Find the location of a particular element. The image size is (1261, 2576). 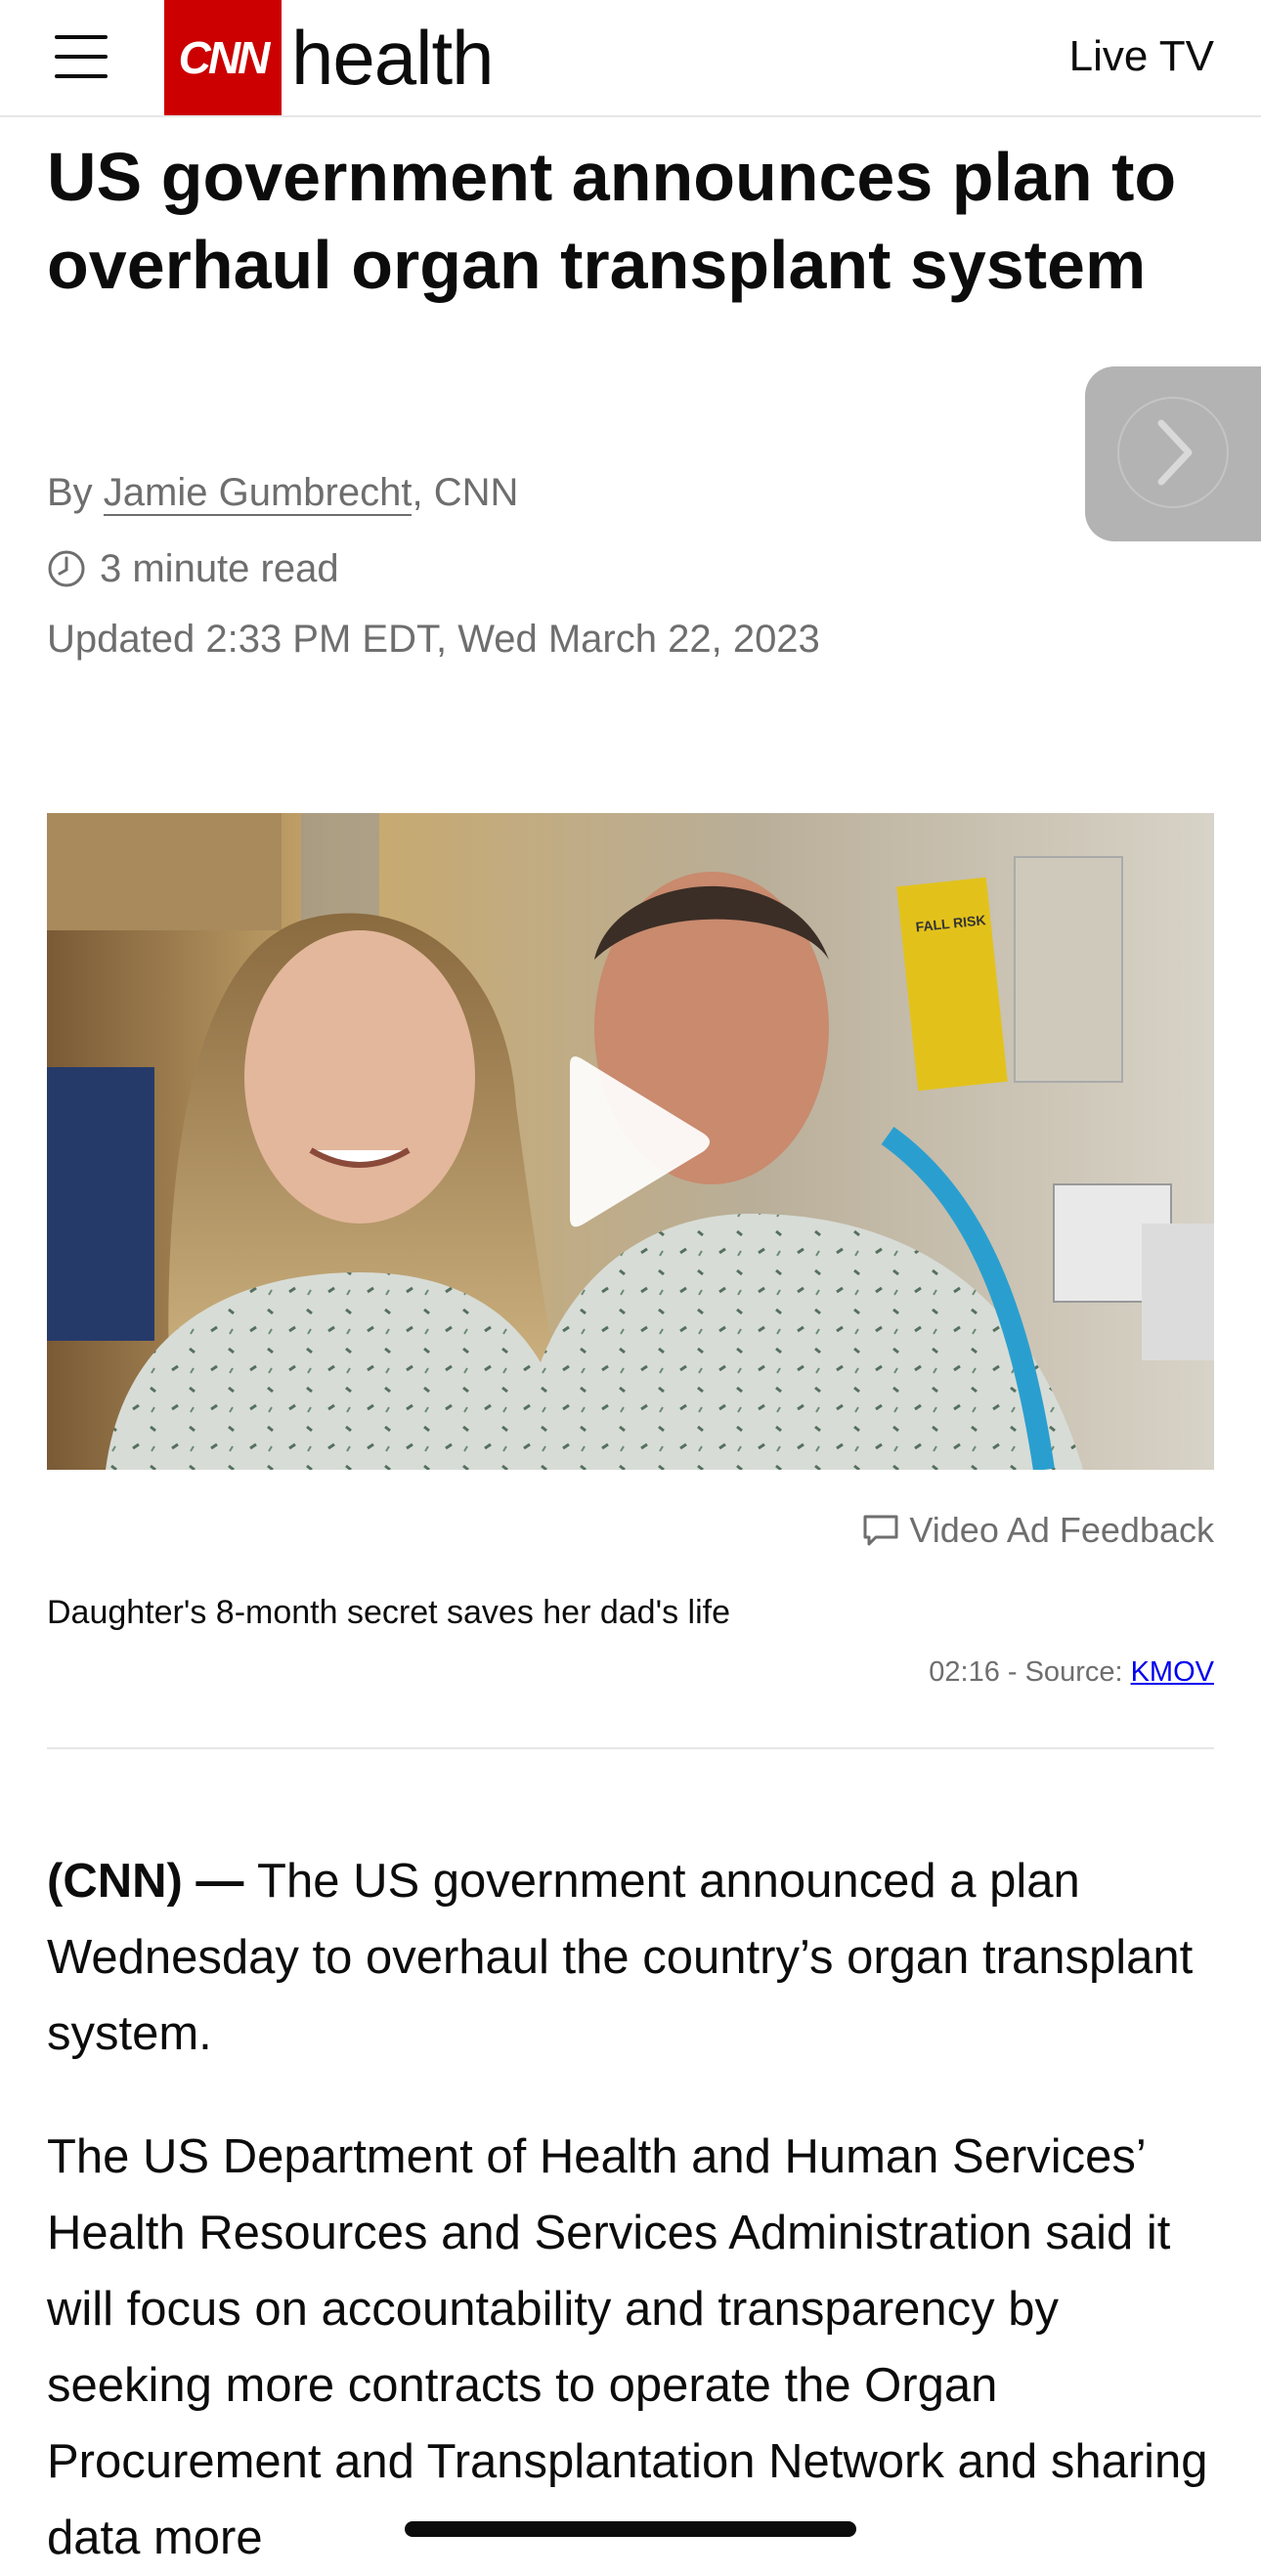

author-link: Jamie Gumbrecht is located at coordinates (258, 493).